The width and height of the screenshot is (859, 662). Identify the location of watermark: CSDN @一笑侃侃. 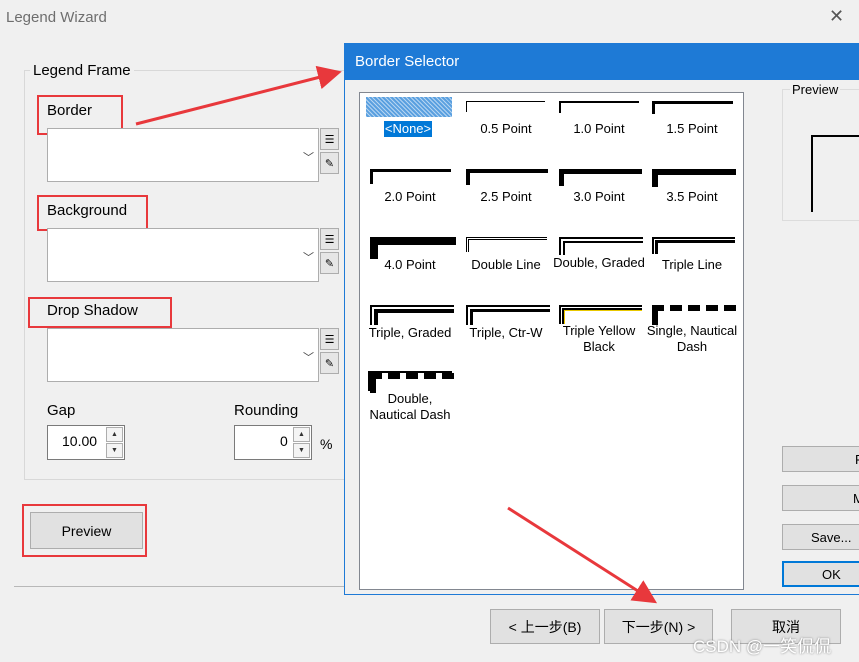
(762, 646).